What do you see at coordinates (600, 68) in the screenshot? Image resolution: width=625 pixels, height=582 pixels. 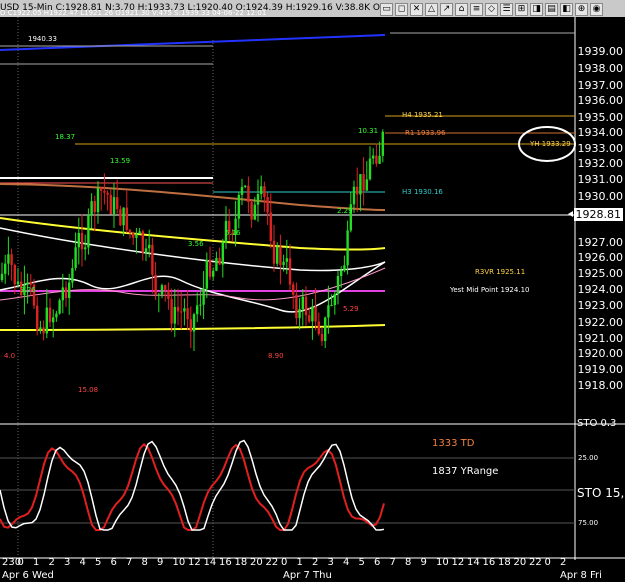 I see `price-tick: 1938.00` at bounding box center [600, 68].